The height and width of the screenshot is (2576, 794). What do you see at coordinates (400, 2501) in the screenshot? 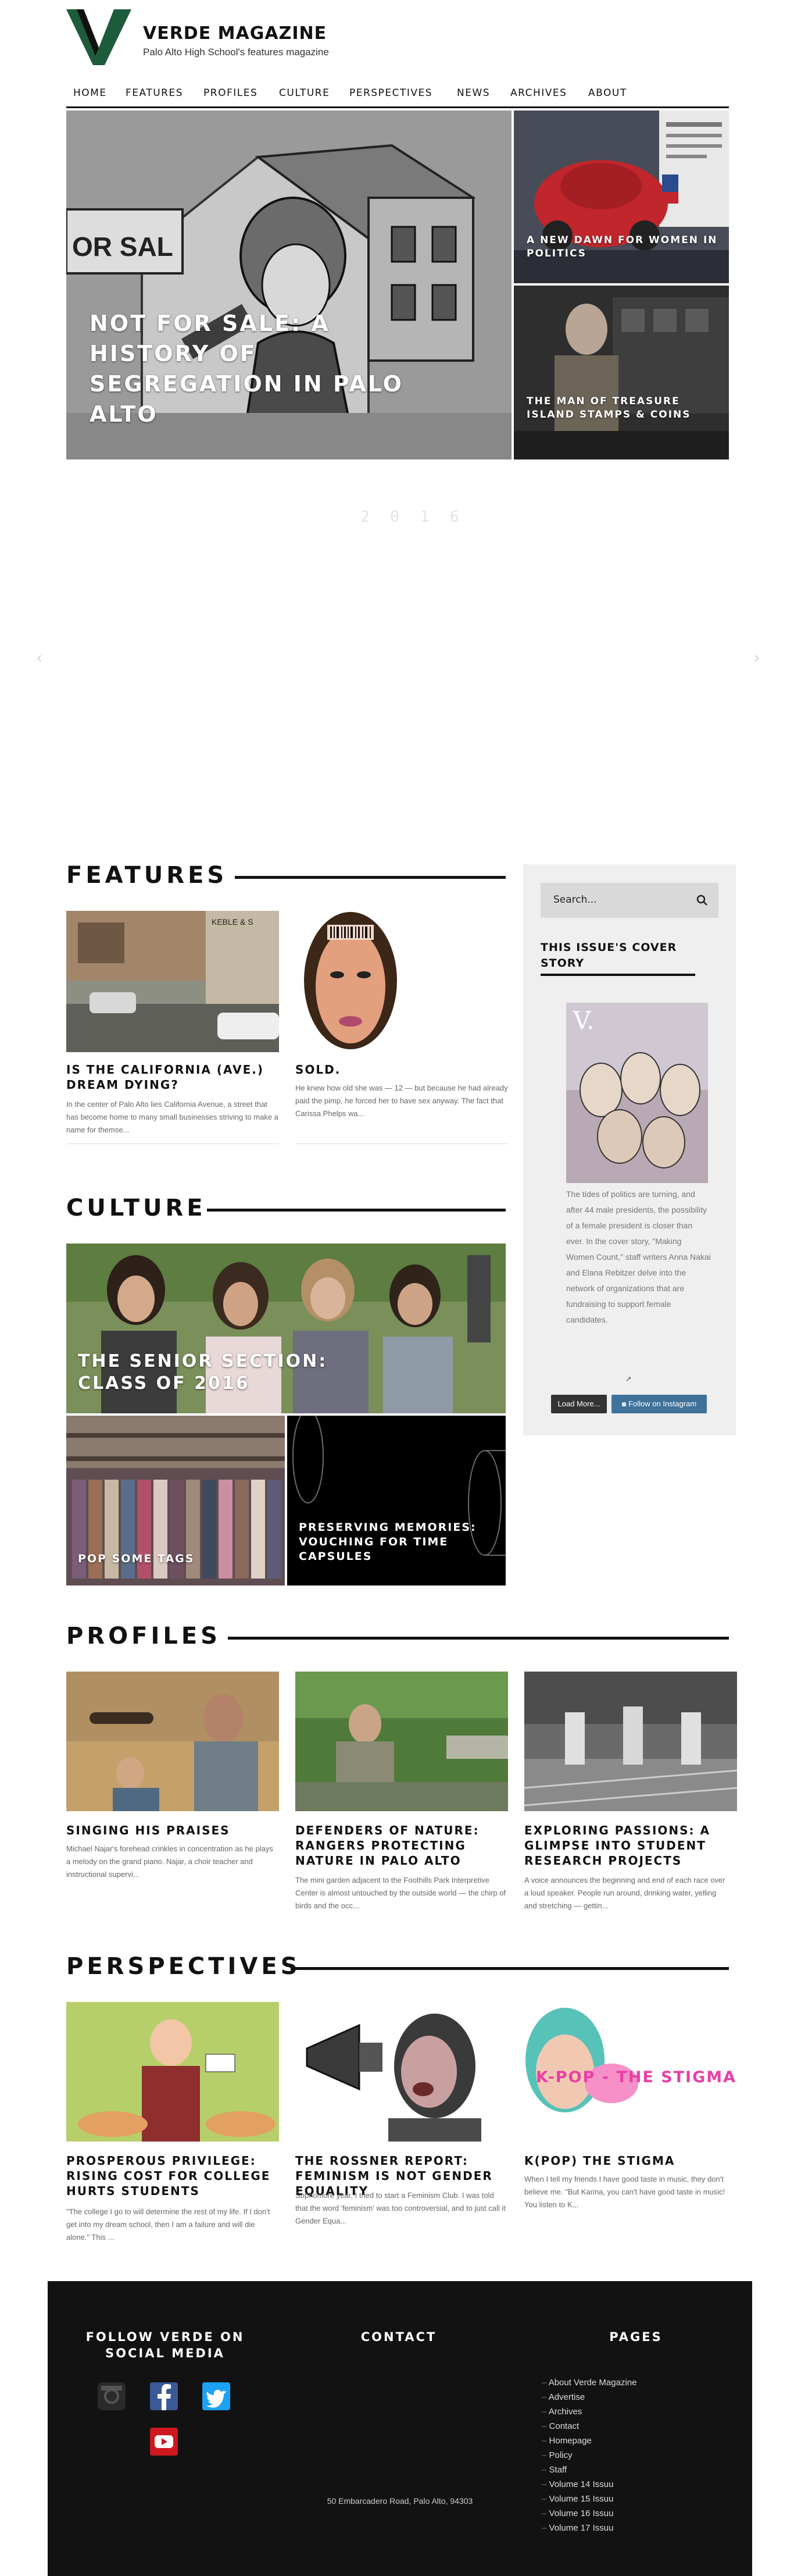
I see `footer-address: 50 Embarcadero Road, Palo Alto, 94303` at bounding box center [400, 2501].